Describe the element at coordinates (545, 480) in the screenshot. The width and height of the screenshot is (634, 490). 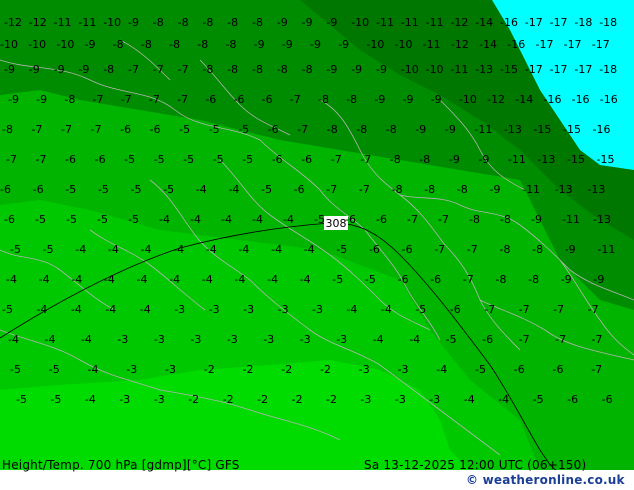
I see `credit-link: © weatheronline.co.uk` at that location.